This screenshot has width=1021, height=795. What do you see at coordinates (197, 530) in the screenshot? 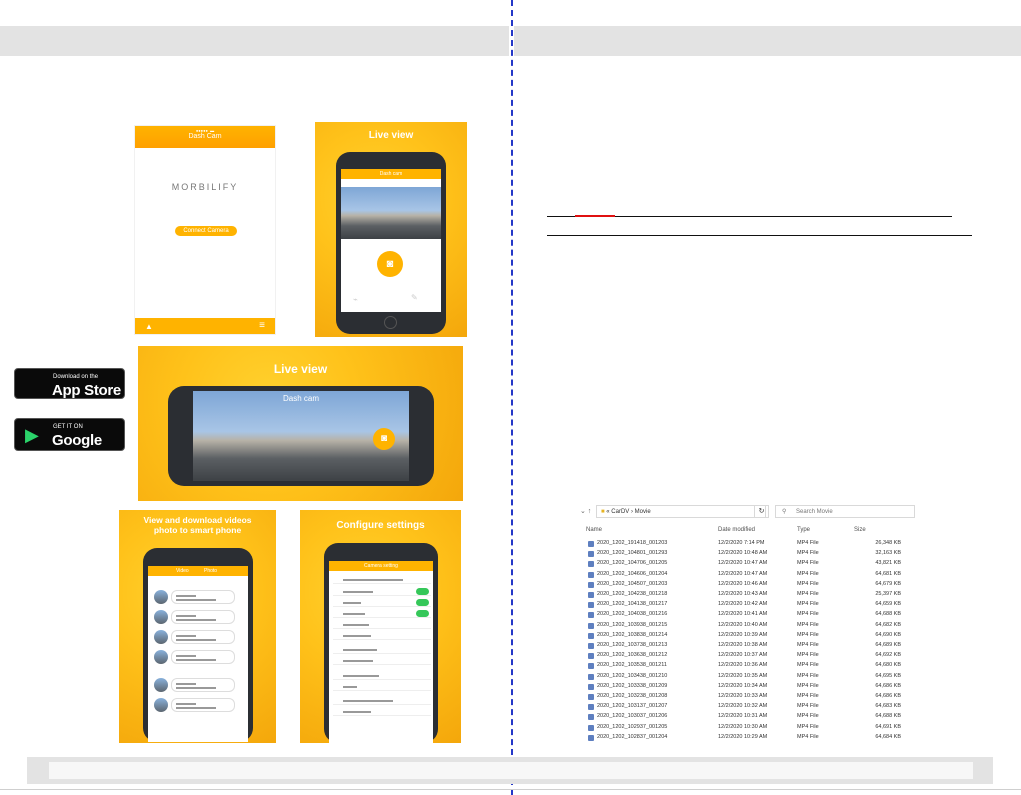
I see `panel-title-line2: photo to smart phone` at bounding box center [197, 530].